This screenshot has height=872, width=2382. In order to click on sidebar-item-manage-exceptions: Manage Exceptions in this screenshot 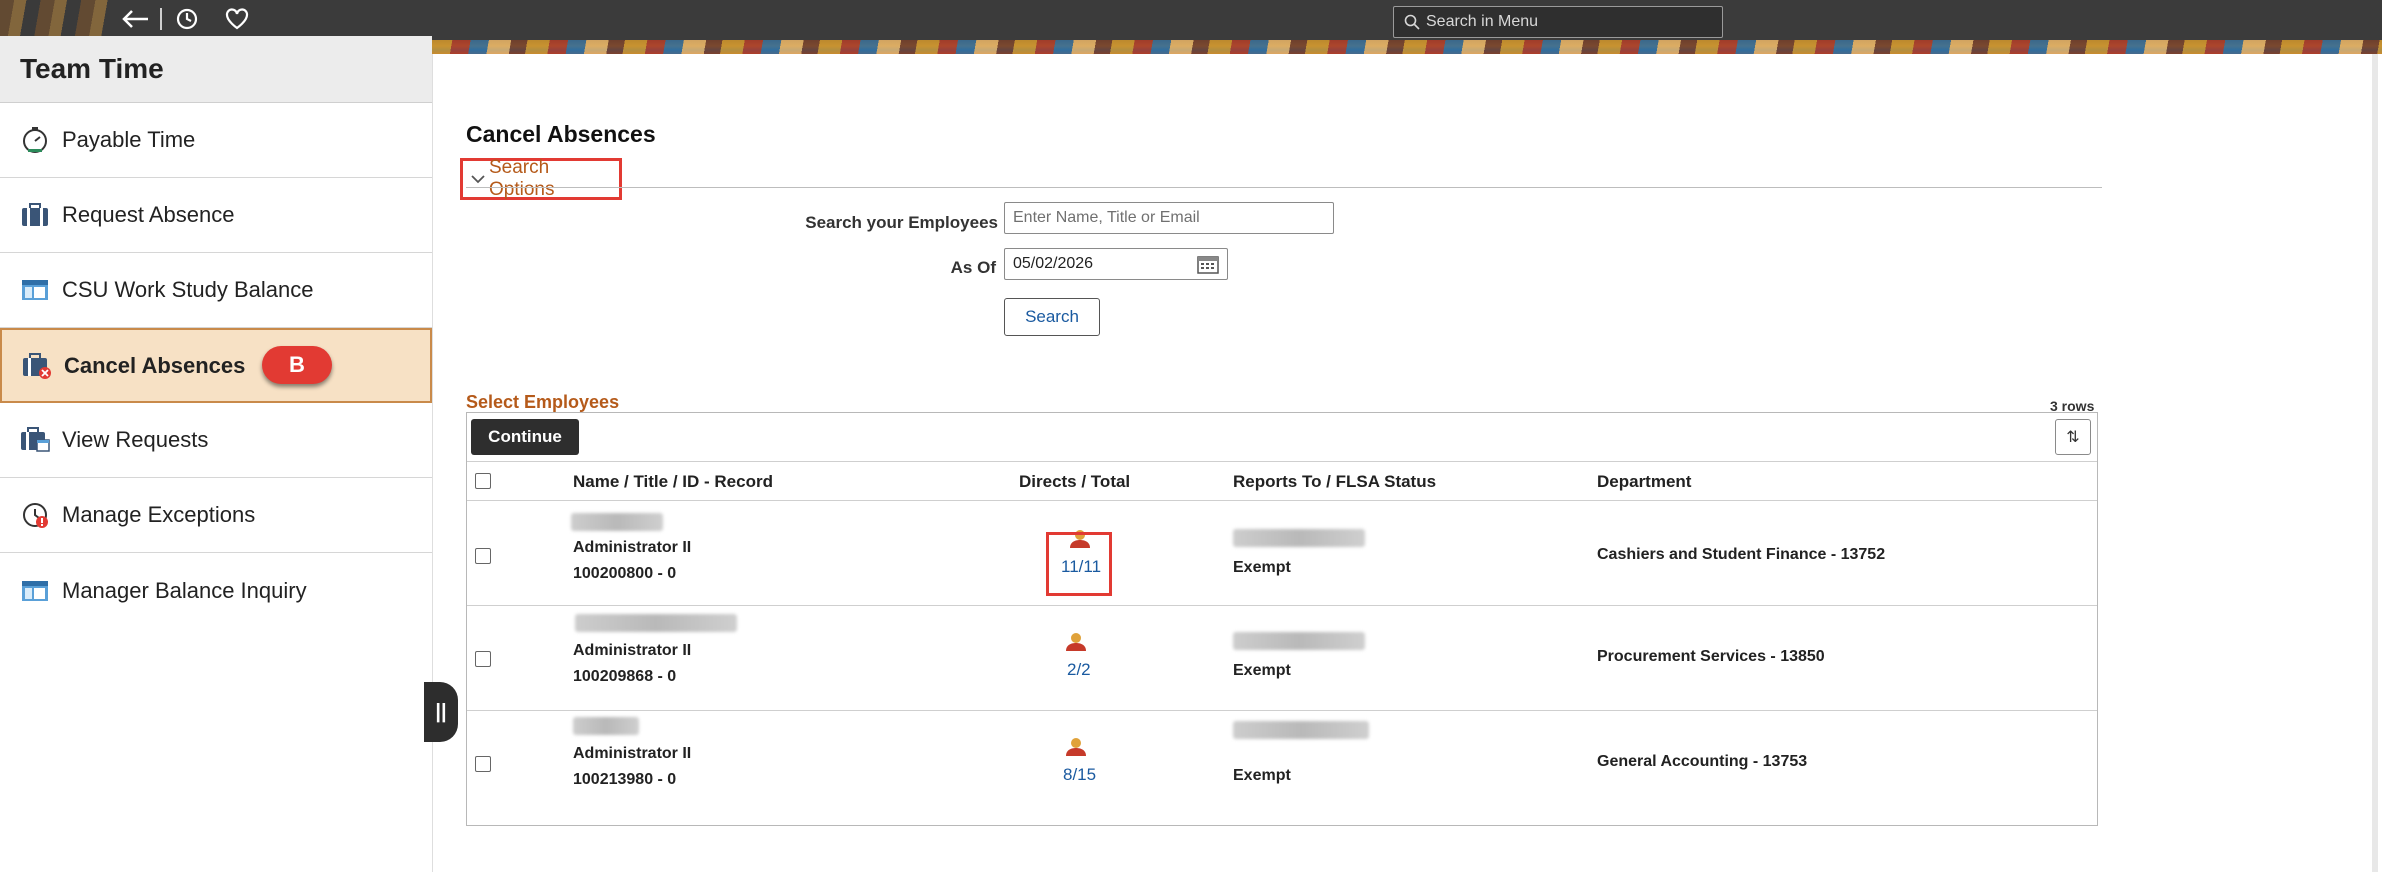, I will do `click(216, 515)`.